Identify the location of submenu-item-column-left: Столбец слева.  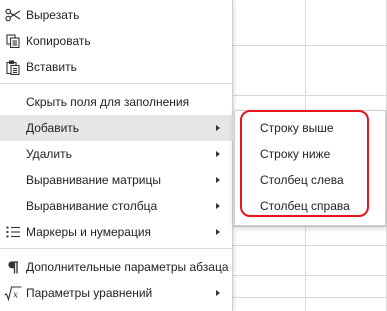
(310, 180).